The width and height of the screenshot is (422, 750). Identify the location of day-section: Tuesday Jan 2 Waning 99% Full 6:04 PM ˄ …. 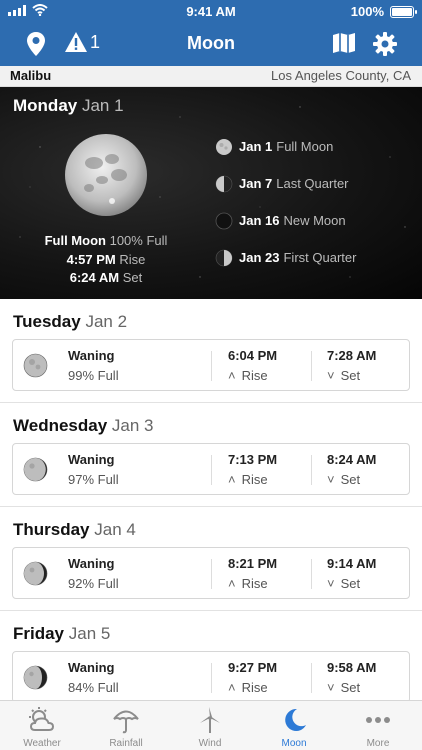
(211, 351).